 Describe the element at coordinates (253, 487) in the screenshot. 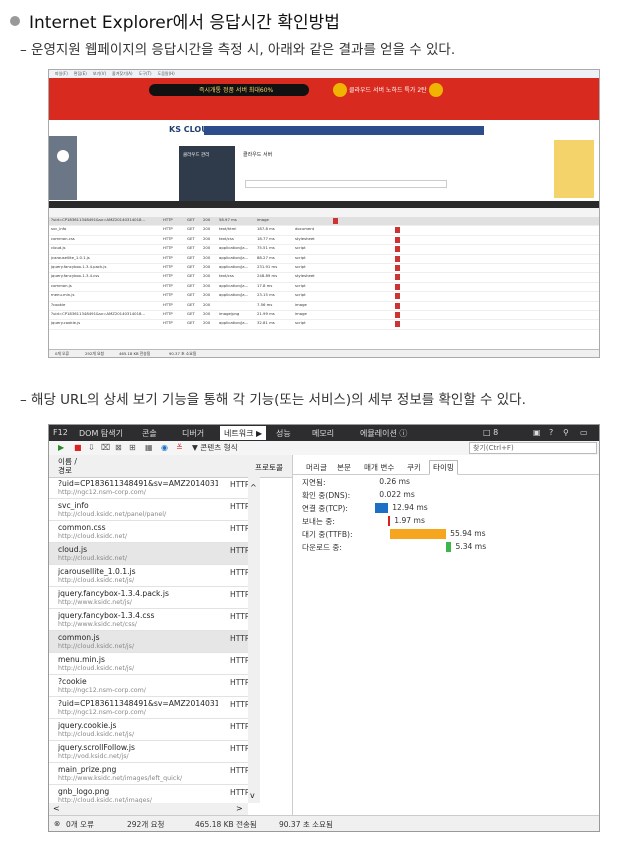

I see `scroll-up-icon: ^` at that location.